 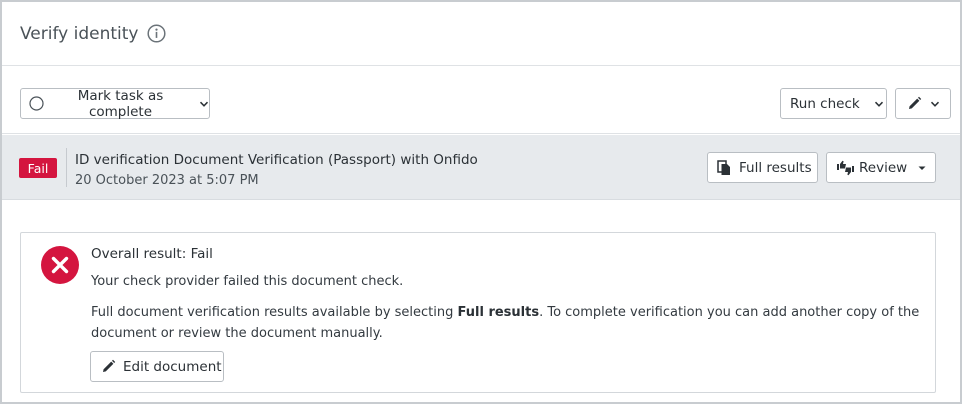 What do you see at coordinates (775, 167) in the screenshot?
I see `full-results-label: Full results` at bounding box center [775, 167].